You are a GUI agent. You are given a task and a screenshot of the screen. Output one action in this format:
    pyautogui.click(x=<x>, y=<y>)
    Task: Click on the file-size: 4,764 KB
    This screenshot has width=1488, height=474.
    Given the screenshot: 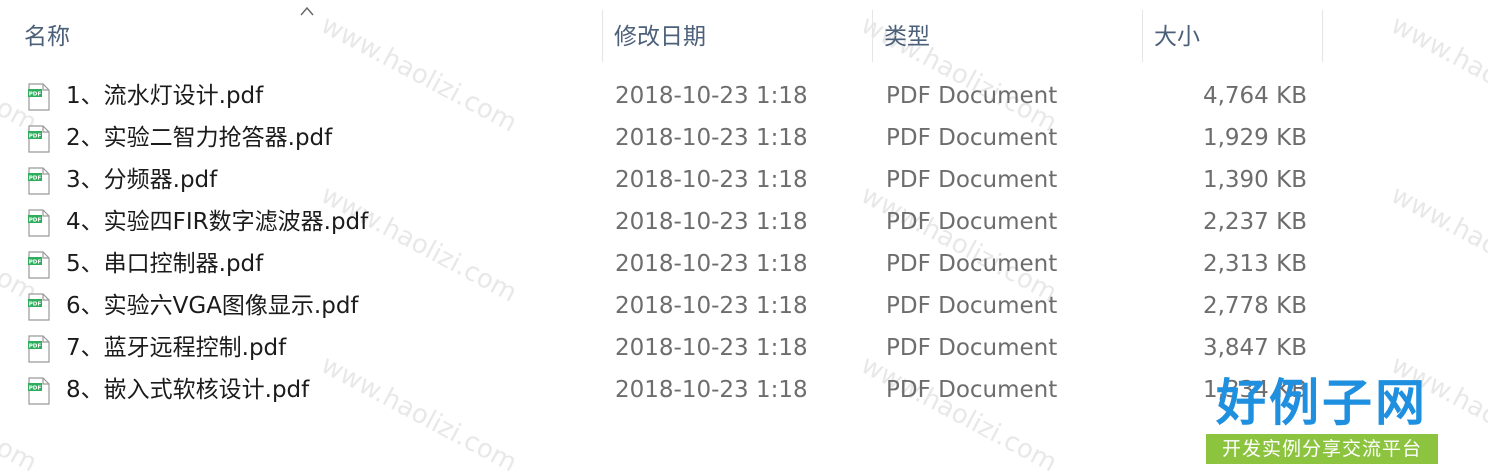 What is the action you would take?
    pyautogui.click(x=1254, y=96)
    